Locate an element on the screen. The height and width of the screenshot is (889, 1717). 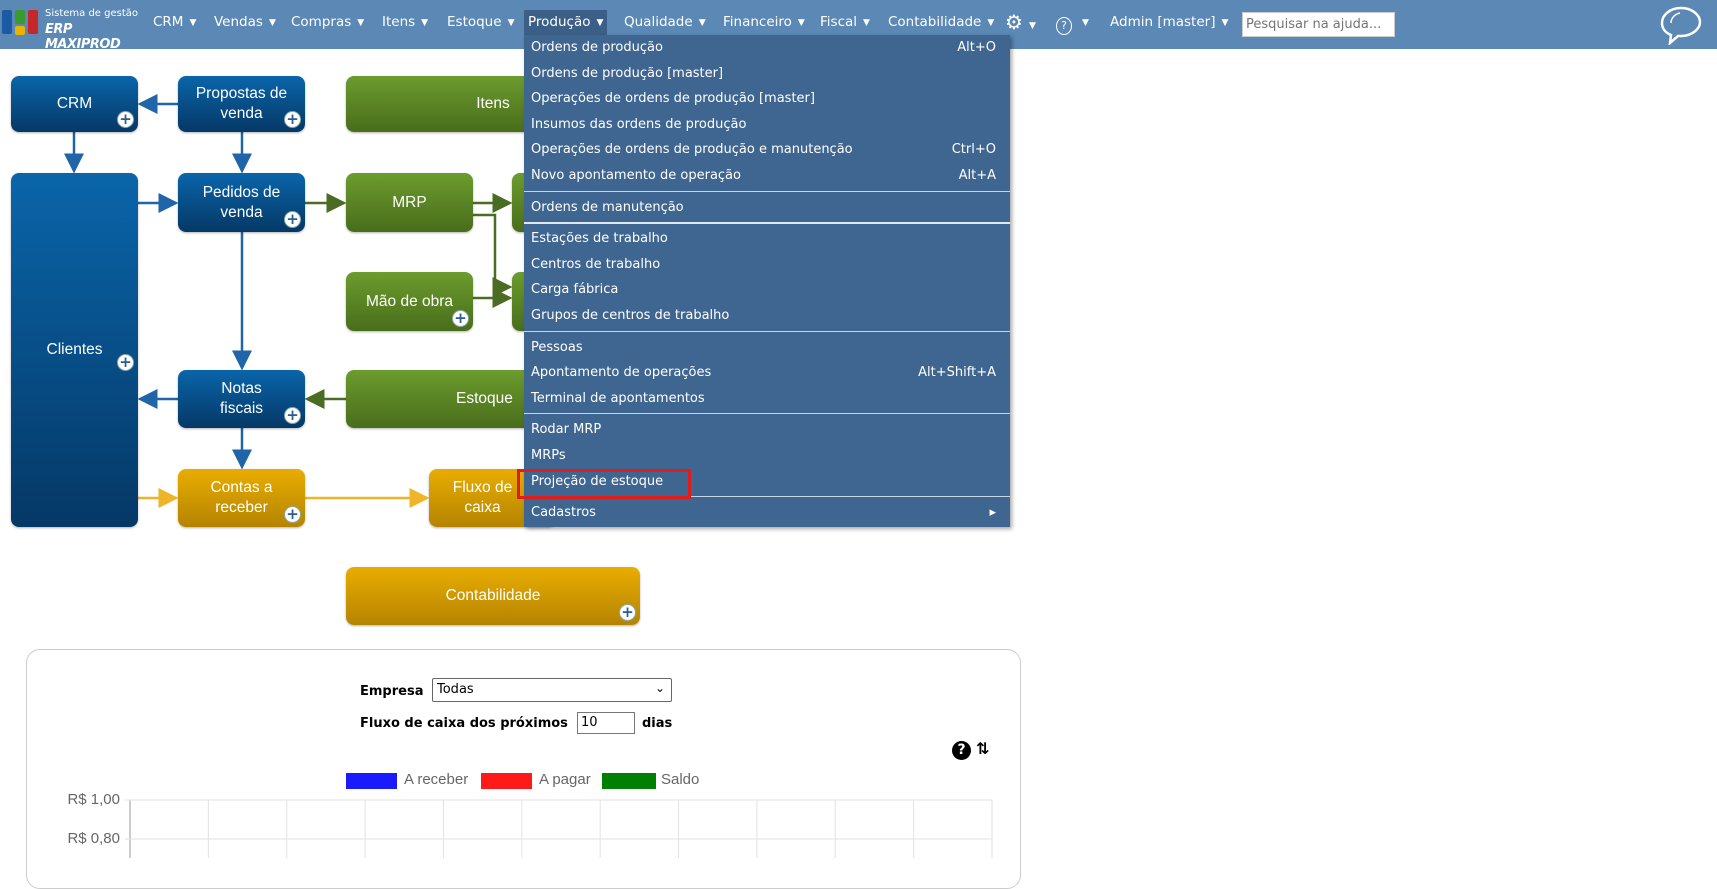
y-tick-label: R$ 0,80 is located at coordinates (93, 838).